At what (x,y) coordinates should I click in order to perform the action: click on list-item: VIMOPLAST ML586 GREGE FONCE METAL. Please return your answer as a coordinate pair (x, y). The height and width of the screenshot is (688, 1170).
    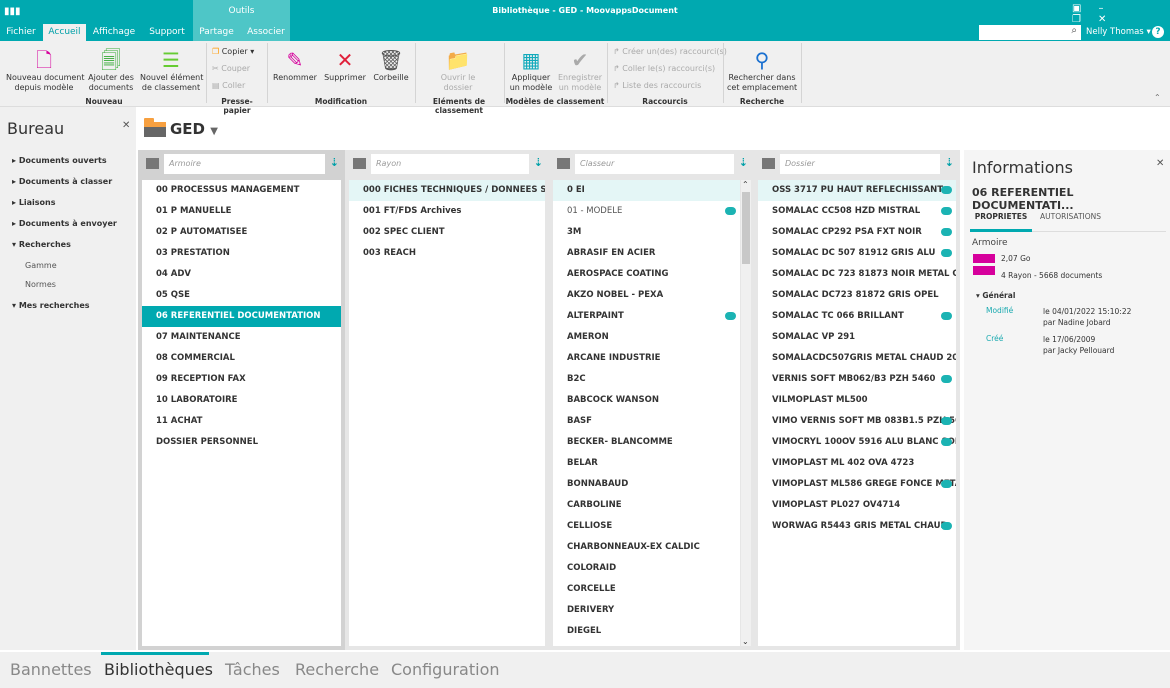
    Looking at the image, I should click on (857, 484).